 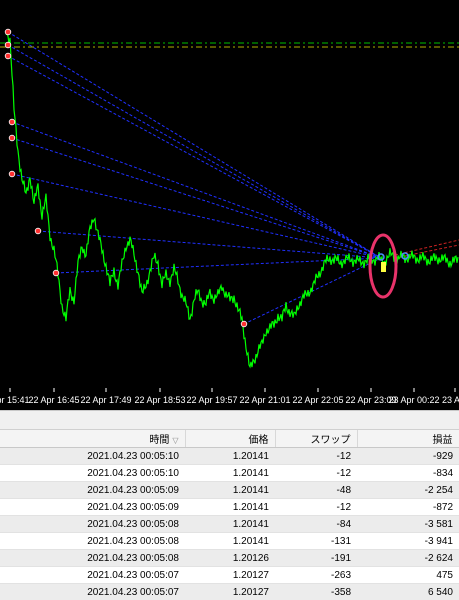 What do you see at coordinates (414, 400) in the screenshot?
I see `time-axis-label: 23 Apr 00:22` at bounding box center [414, 400].